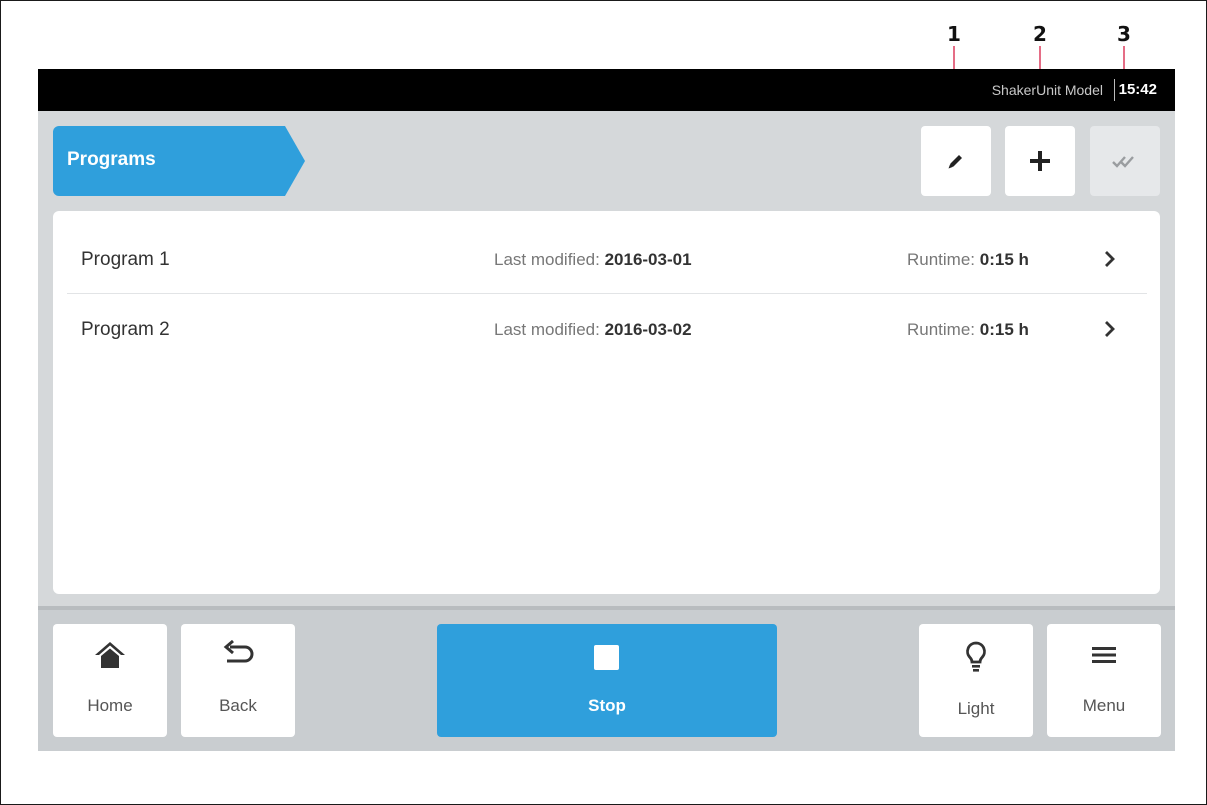  What do you see at coordinates (976, 680) in the screenshot?
I see `light-button: Light` at bounding box center [976, 680].